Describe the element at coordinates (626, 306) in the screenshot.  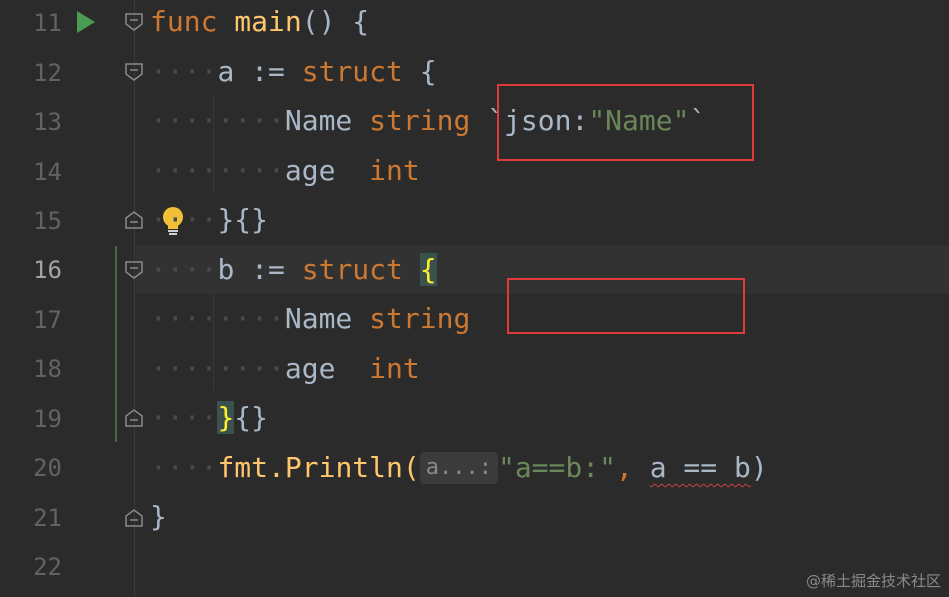
I see `annotation-box-empty` at that location.